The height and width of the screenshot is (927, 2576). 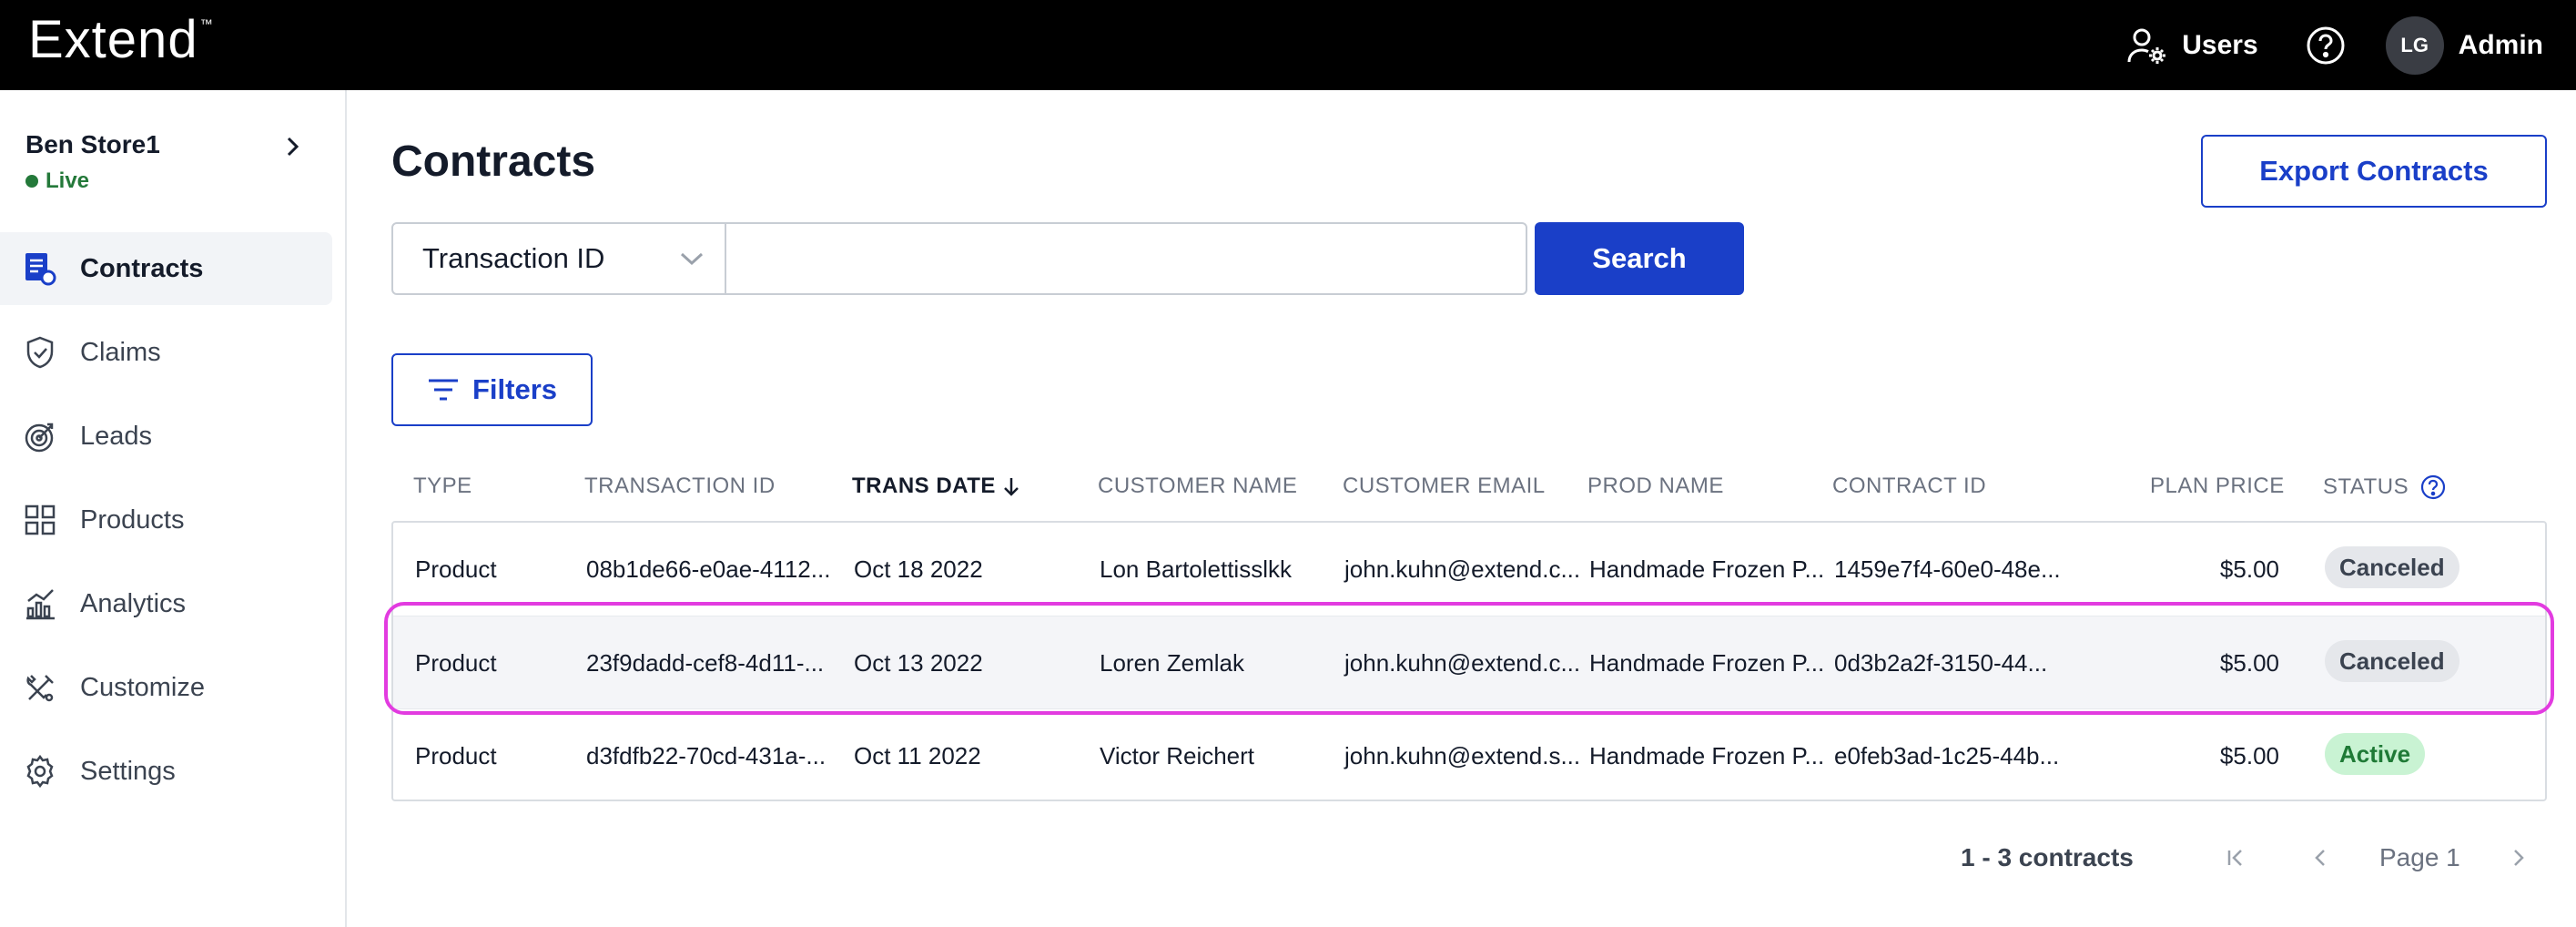 I want to click on sidebar-item-label: Leads, so click(x=116, y=436).